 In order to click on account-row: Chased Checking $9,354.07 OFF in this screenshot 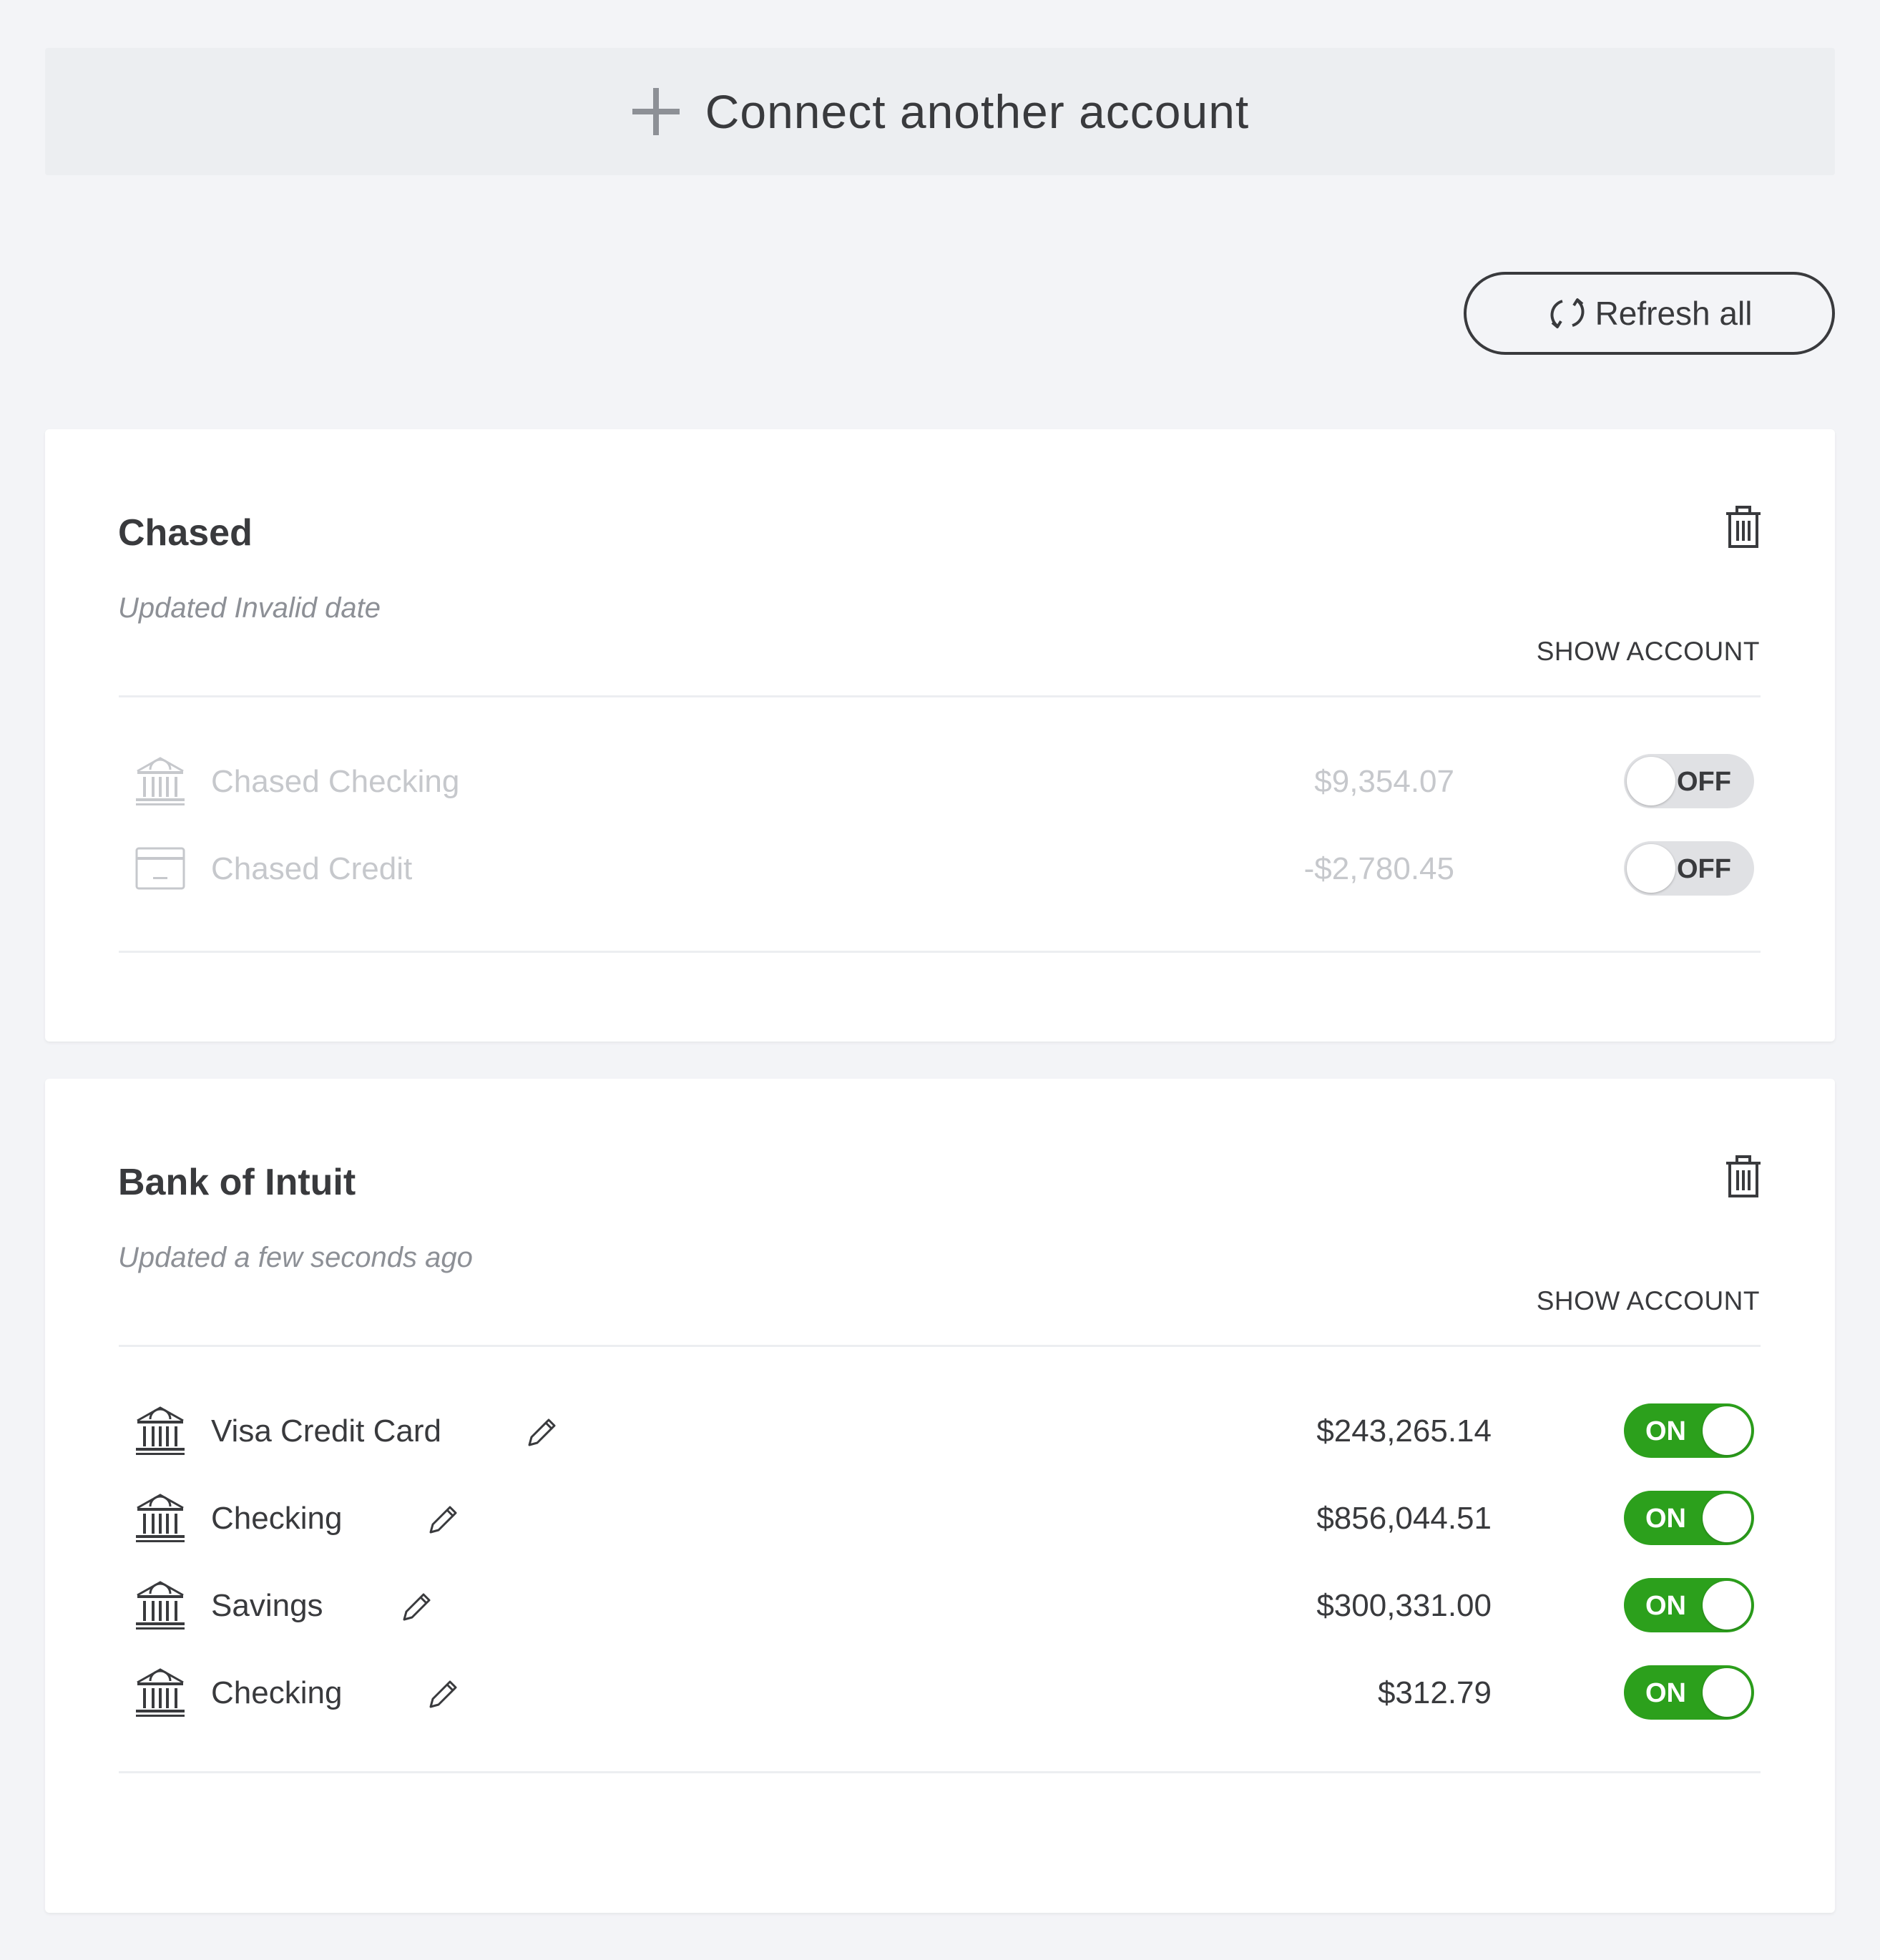, I will do `click(944, 780)`.